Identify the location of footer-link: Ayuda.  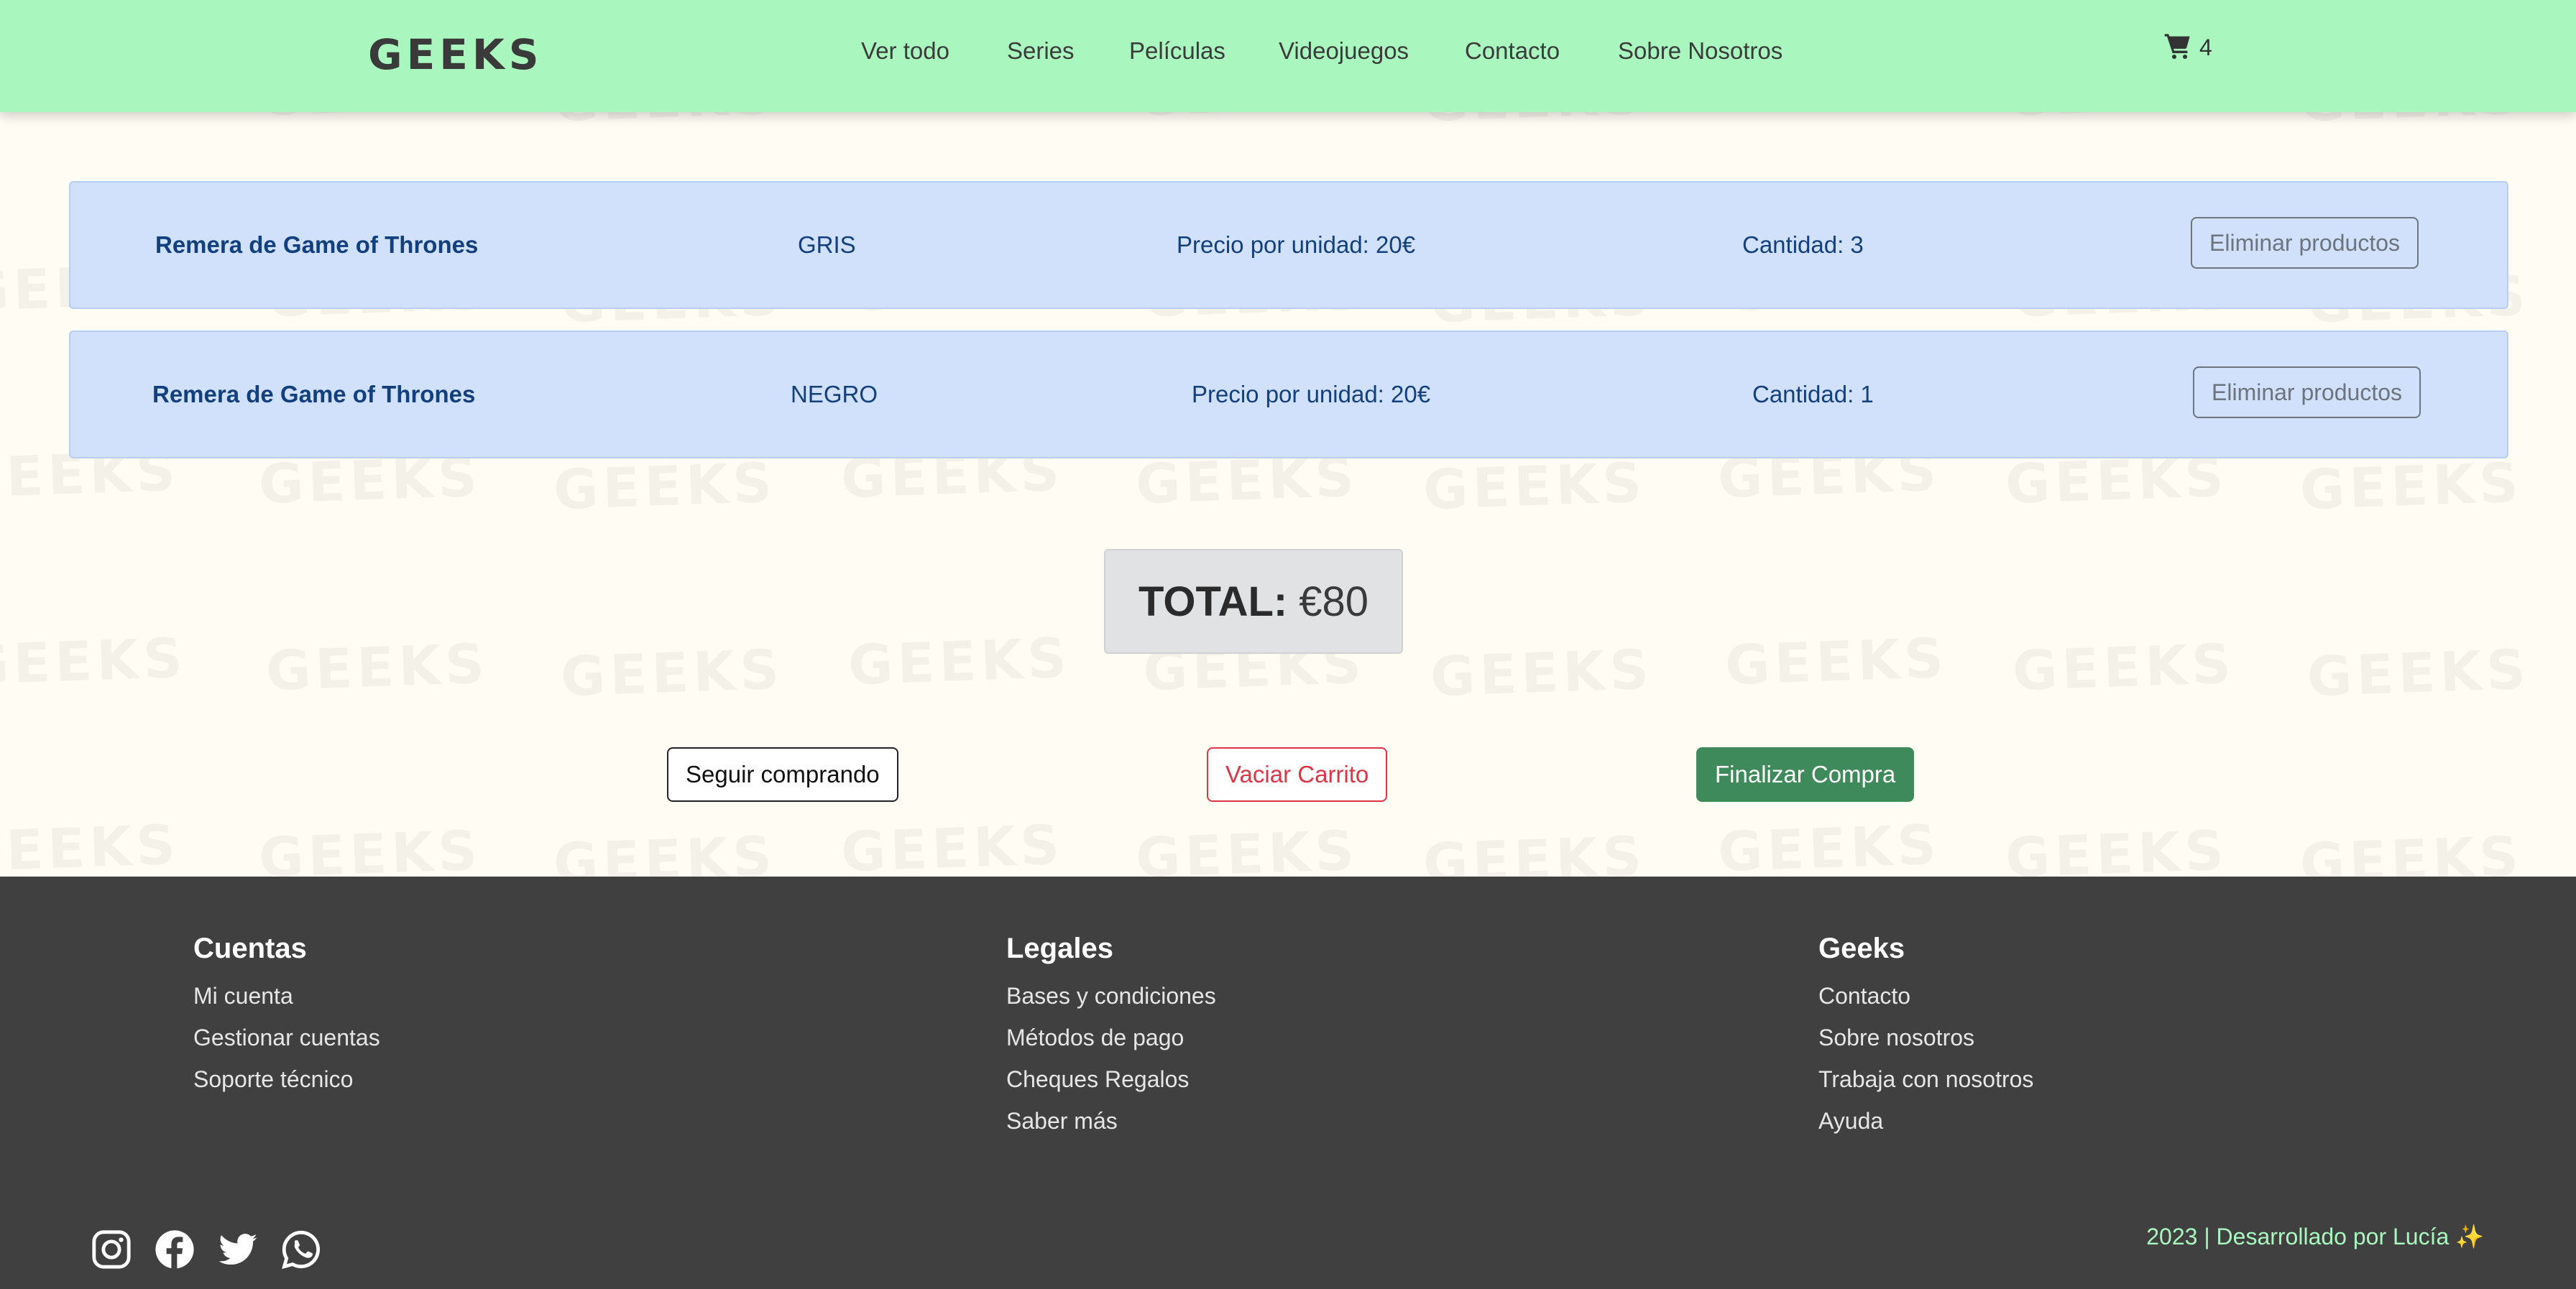
(1925, 1121).